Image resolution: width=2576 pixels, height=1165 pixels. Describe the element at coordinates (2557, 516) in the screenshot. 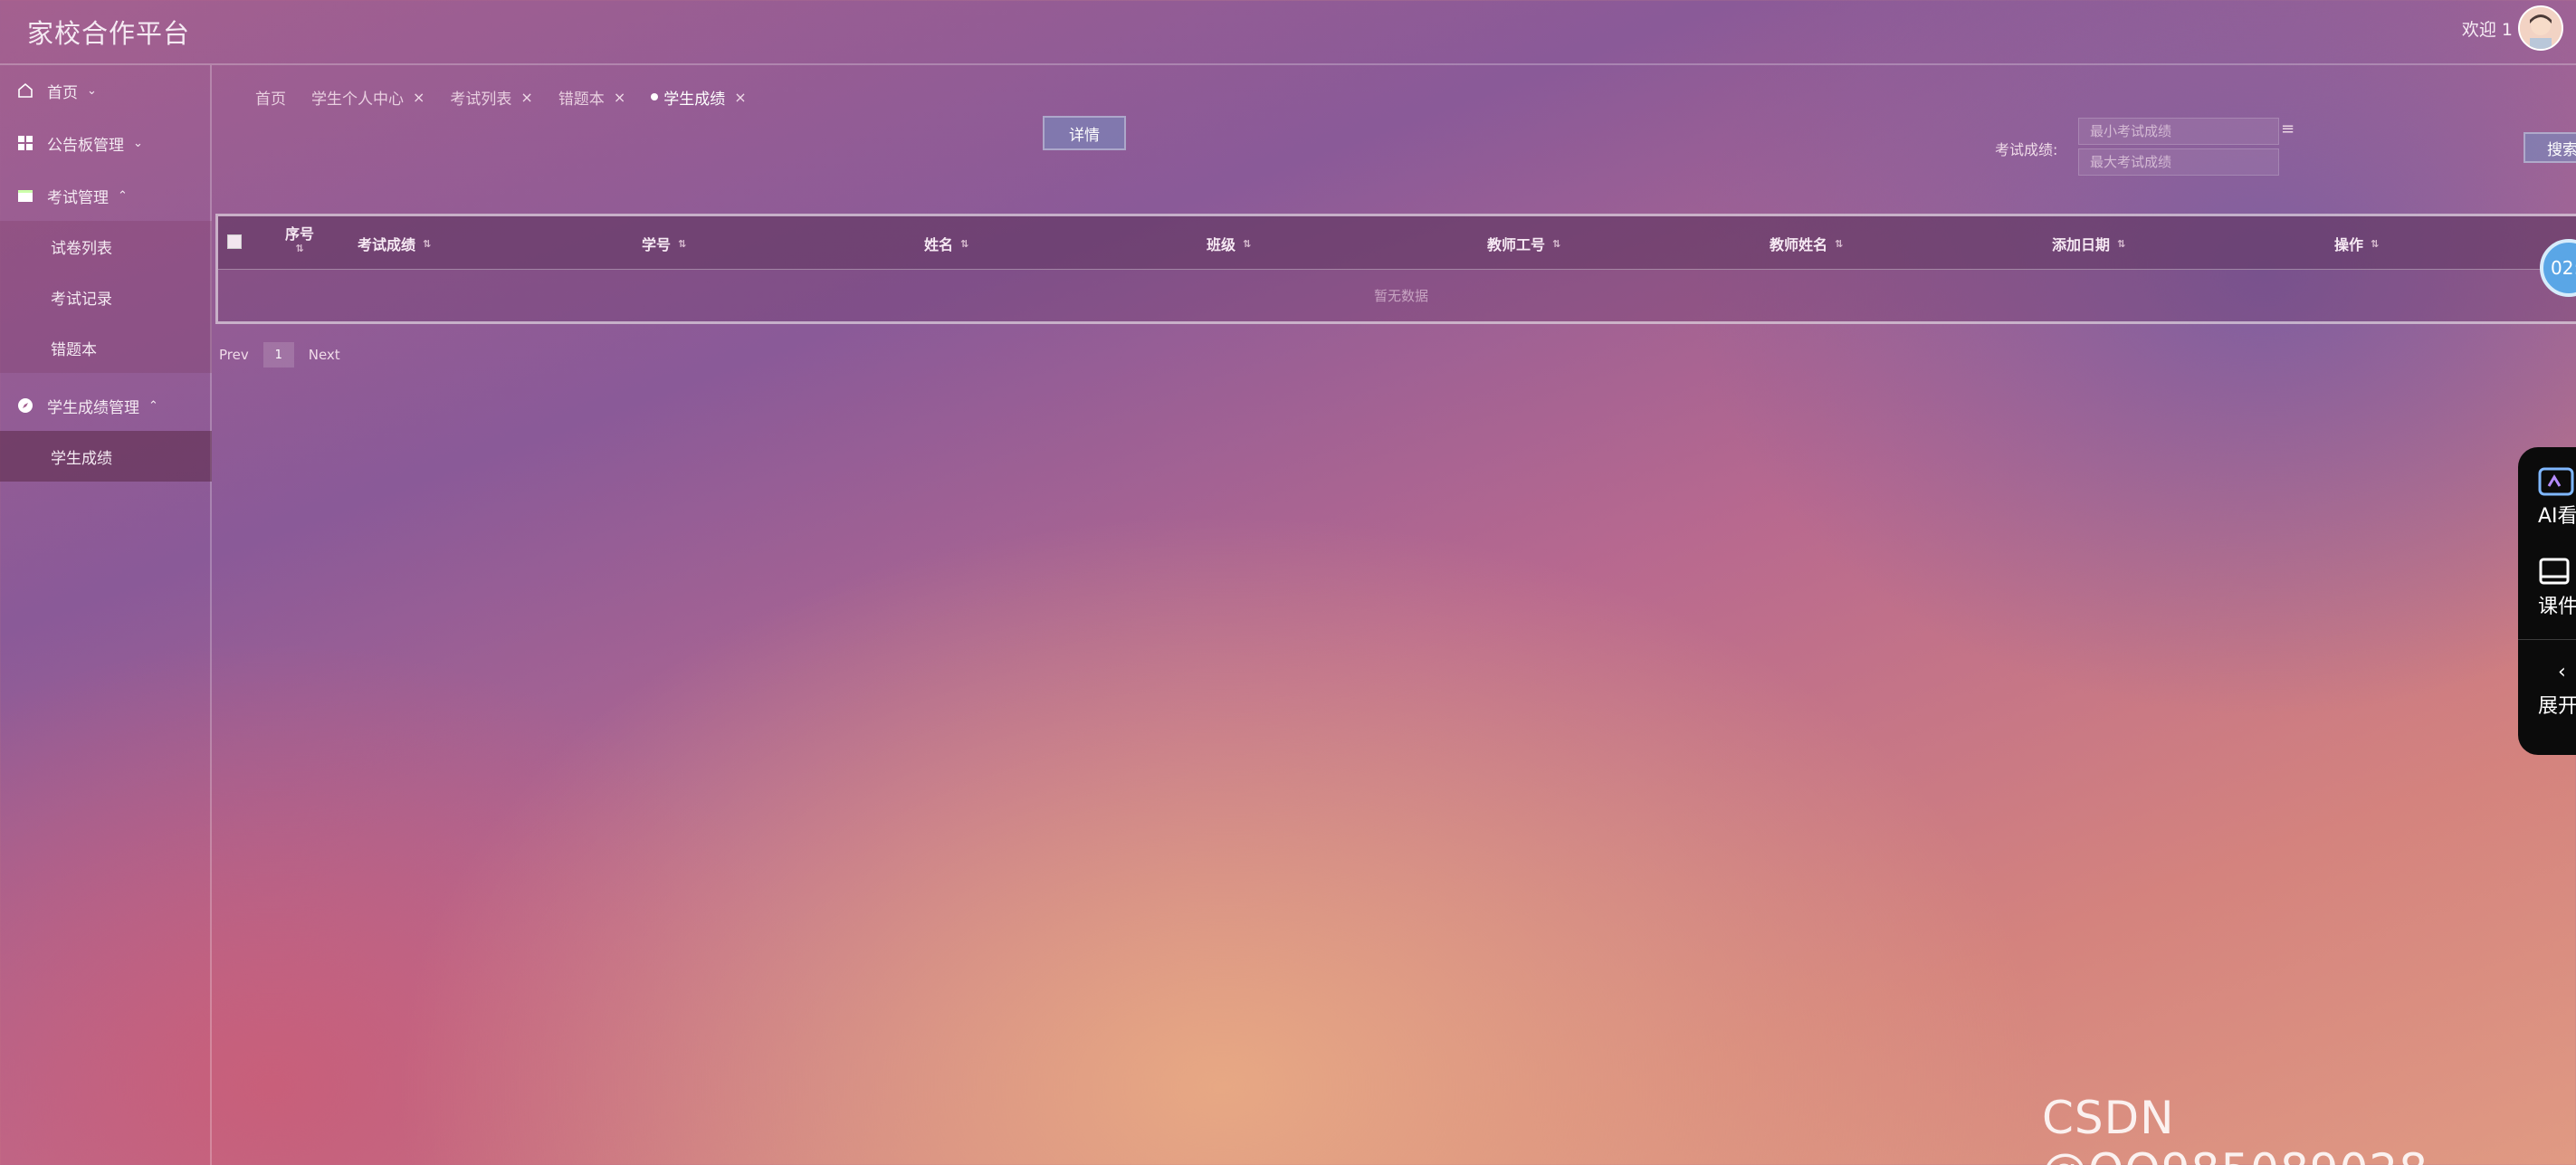

I see `ai-watch-label: AI看` at that location.